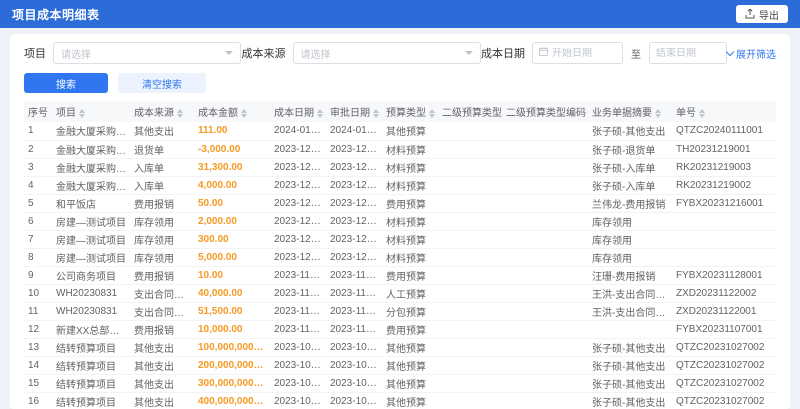  I want to click on source-filter-label: 成本来源, so click(263, 54).